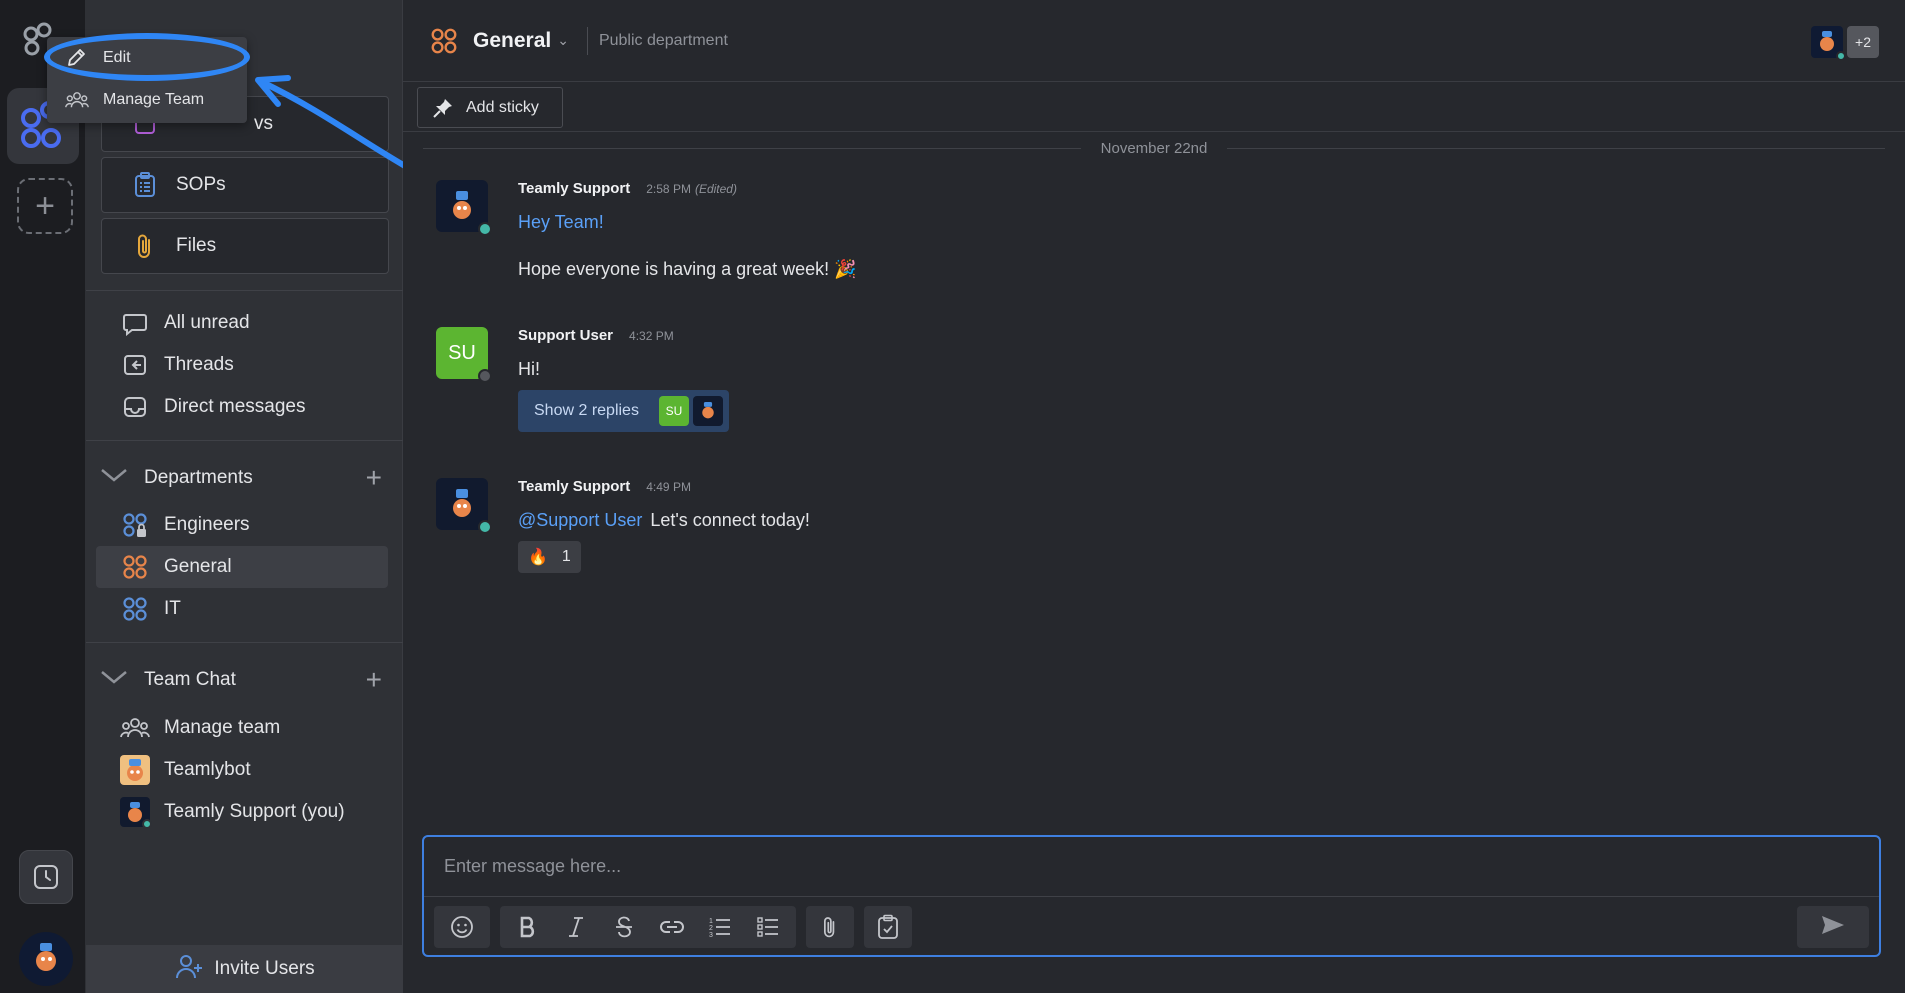  What do you see at coordinates (1118, 520) in the screenshot?
I see `message-text: @Support User Let's connect today!` at bounding box center [1118, 520].